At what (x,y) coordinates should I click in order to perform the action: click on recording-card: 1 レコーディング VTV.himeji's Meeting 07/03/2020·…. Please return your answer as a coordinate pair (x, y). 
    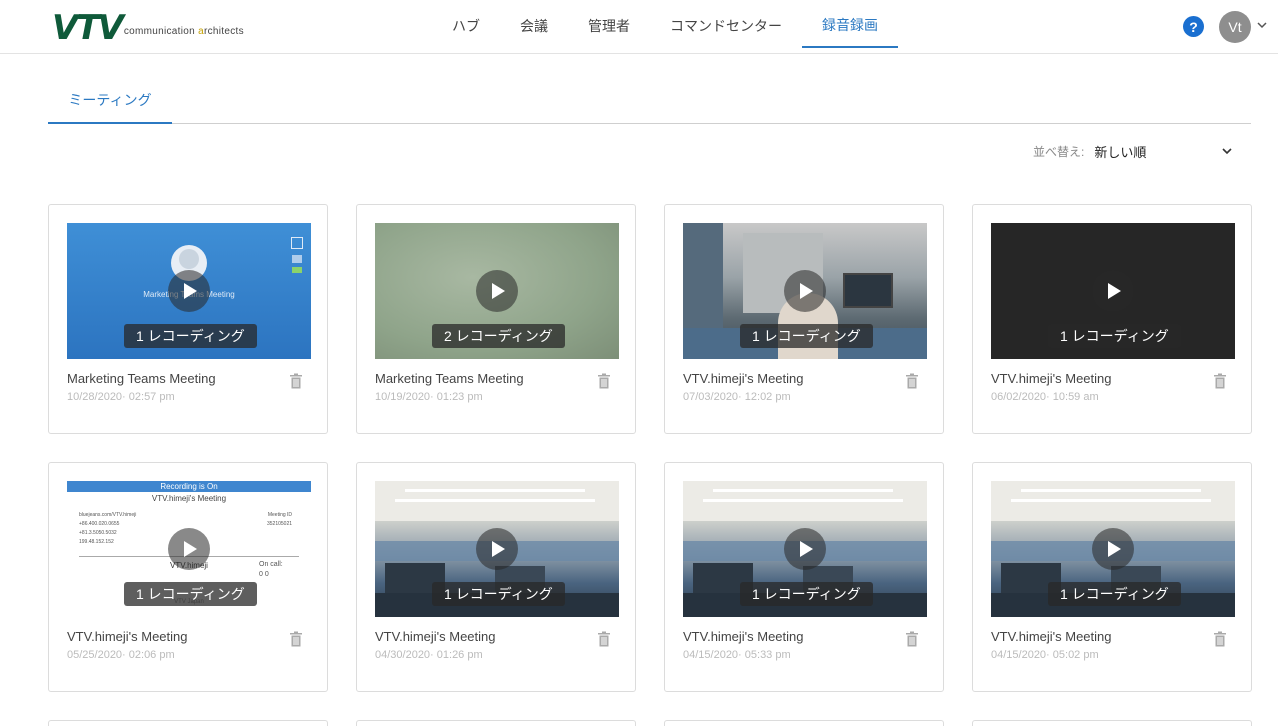
    Looking at the image, I should click on (804, 319).